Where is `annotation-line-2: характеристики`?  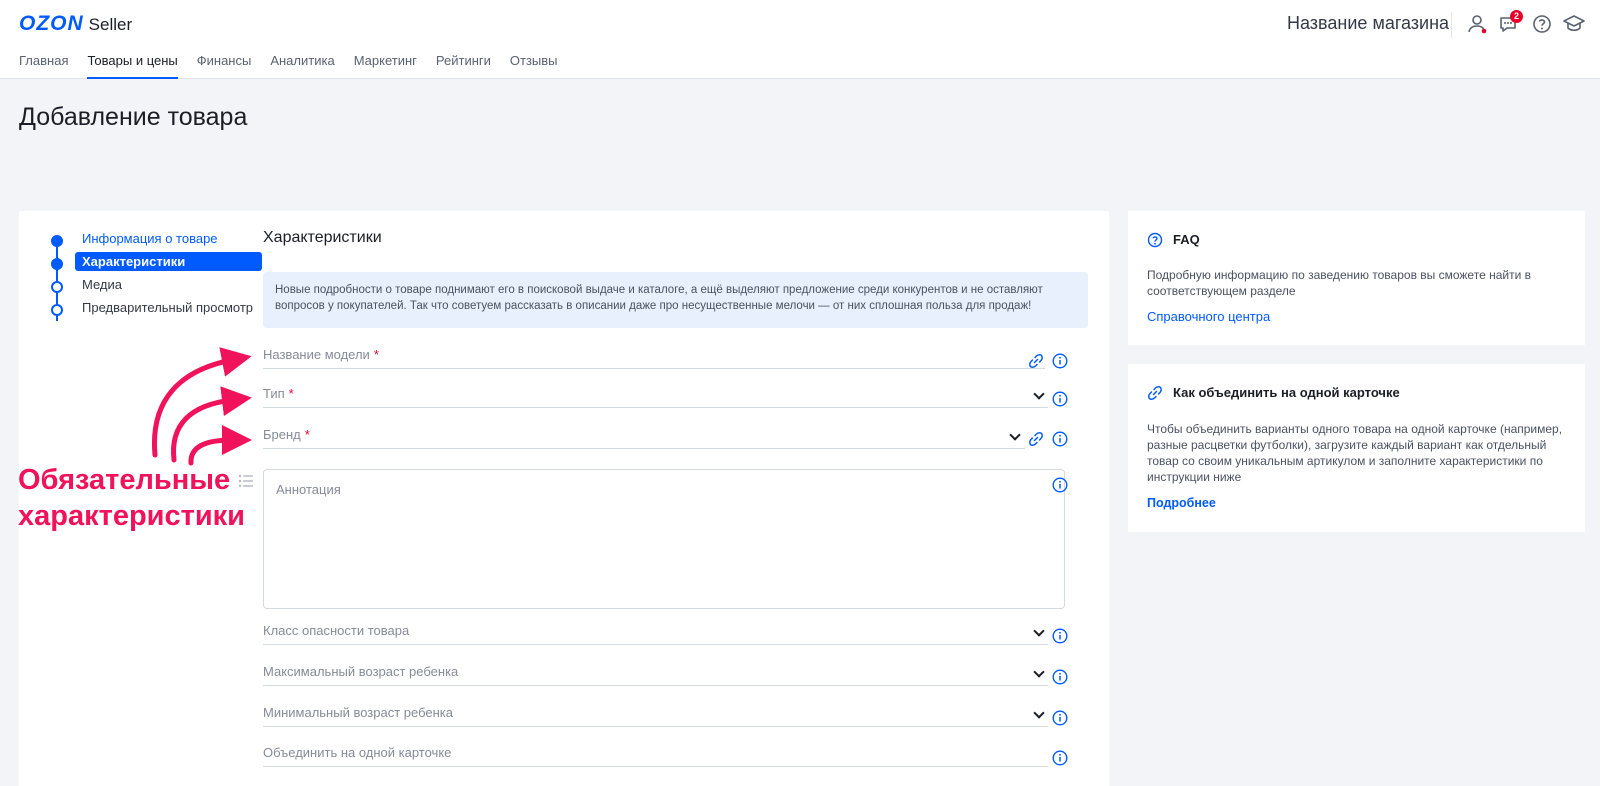 annotation-line-2: характеристики is located at coordinates (131, 516).